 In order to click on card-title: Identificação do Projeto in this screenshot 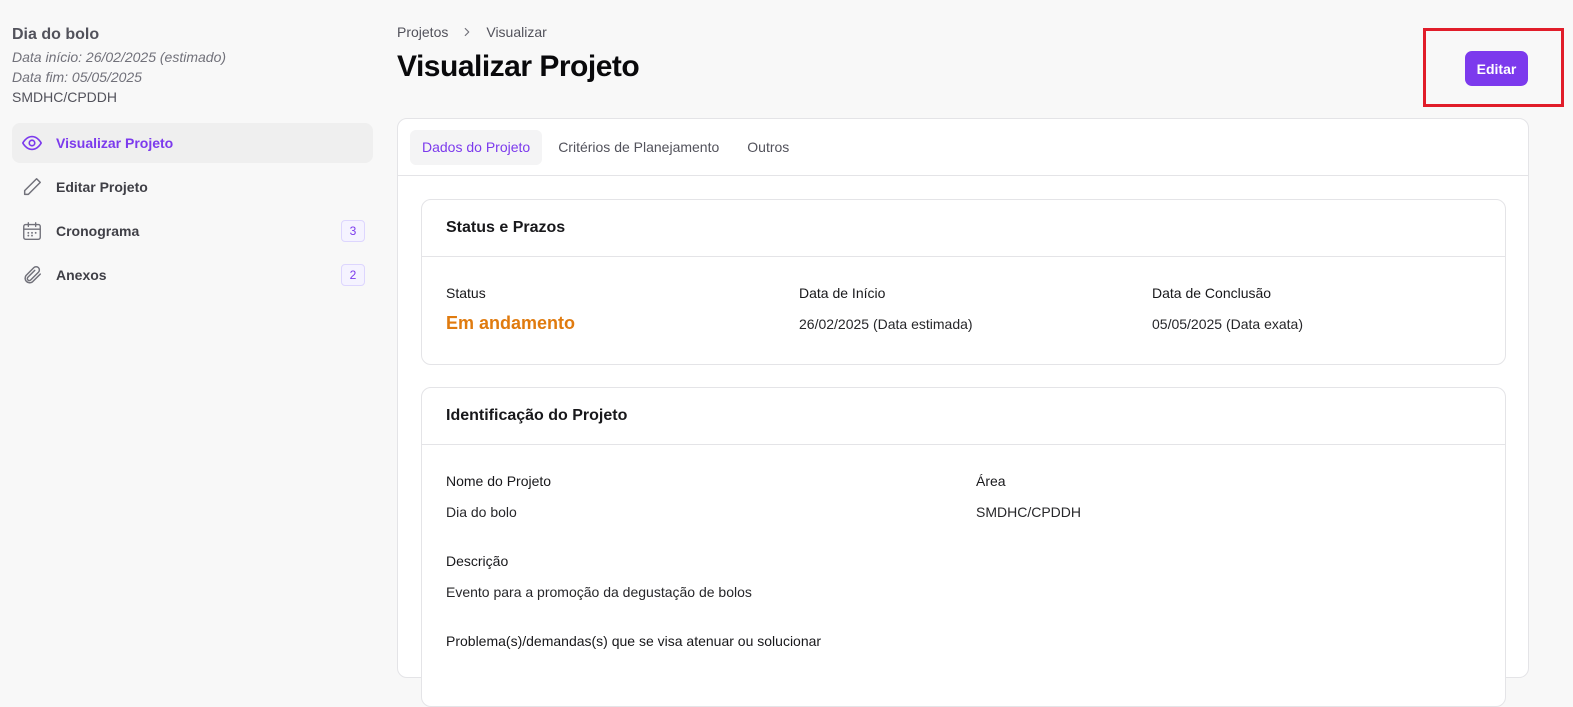, I will do `click(963, 416)`.